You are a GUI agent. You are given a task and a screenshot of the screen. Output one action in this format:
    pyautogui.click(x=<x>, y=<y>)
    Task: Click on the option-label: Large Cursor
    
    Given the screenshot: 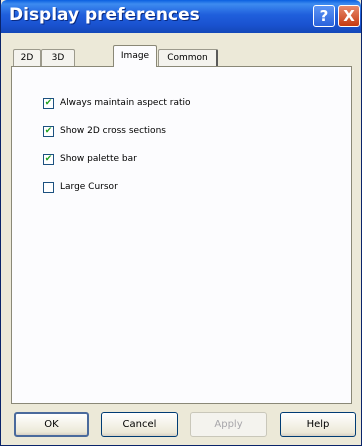 What is the action you would take?
    pyautogui.click(x=89, y=187)
    